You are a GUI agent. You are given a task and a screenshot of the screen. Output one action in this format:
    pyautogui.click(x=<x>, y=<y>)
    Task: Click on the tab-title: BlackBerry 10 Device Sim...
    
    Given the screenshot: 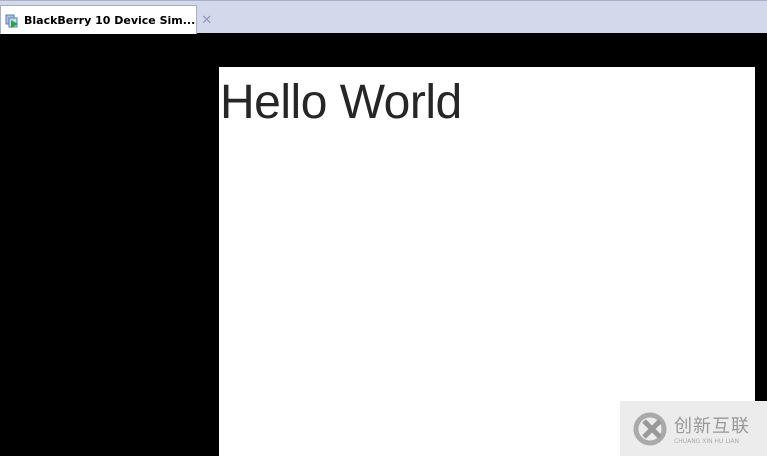 What is the action you would take?
    pyautogui.click(x=110, y=20)
    